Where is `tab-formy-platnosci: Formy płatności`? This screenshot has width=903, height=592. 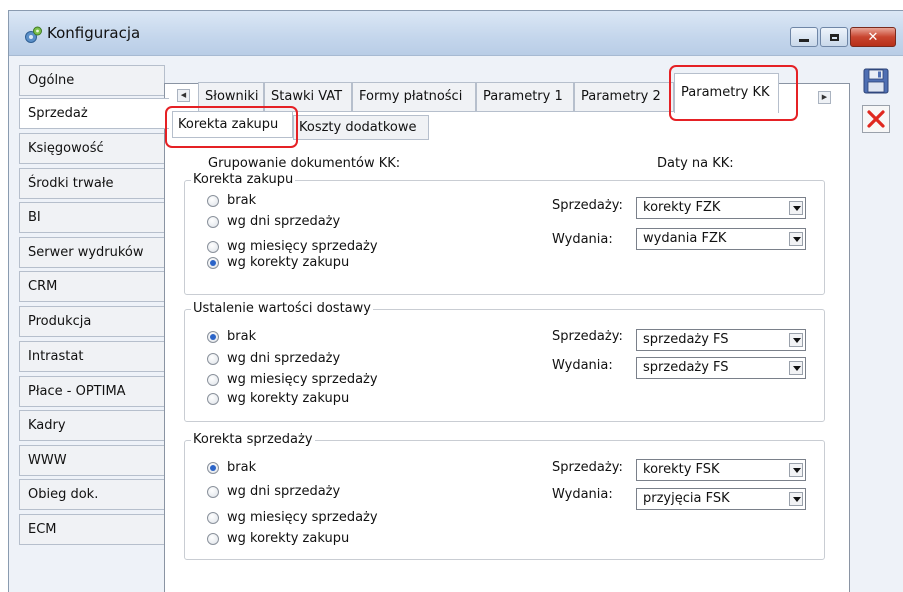 tab-formy-platnosci: Formy płatności is located at coordinates (414, 97).